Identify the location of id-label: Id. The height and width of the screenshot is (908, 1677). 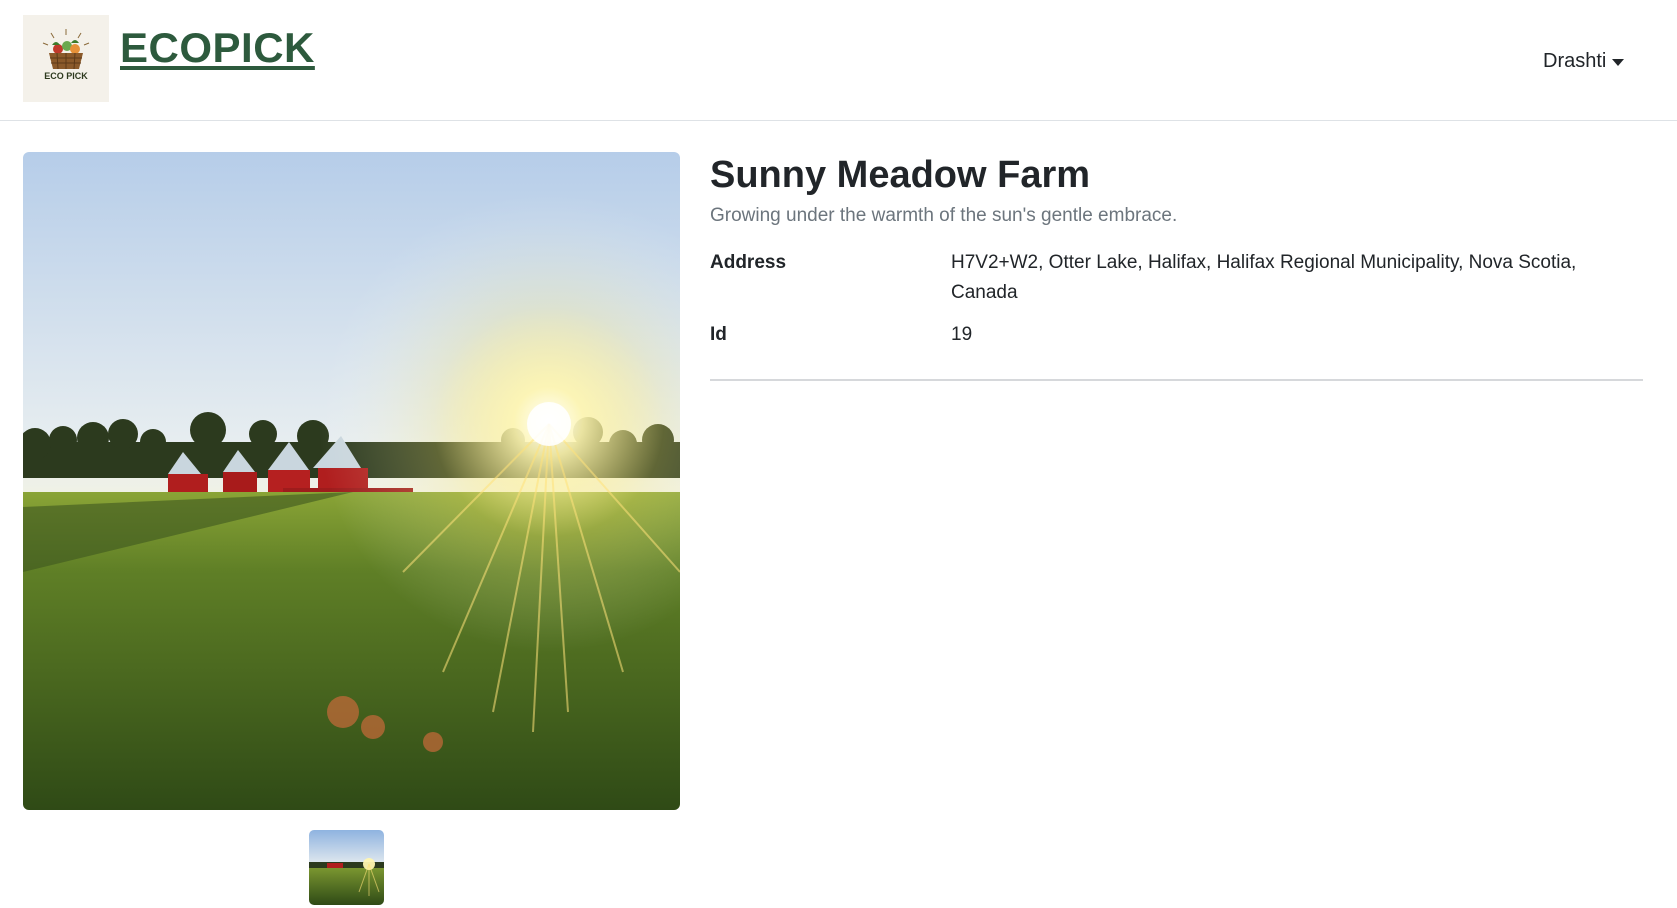
(718, 334).